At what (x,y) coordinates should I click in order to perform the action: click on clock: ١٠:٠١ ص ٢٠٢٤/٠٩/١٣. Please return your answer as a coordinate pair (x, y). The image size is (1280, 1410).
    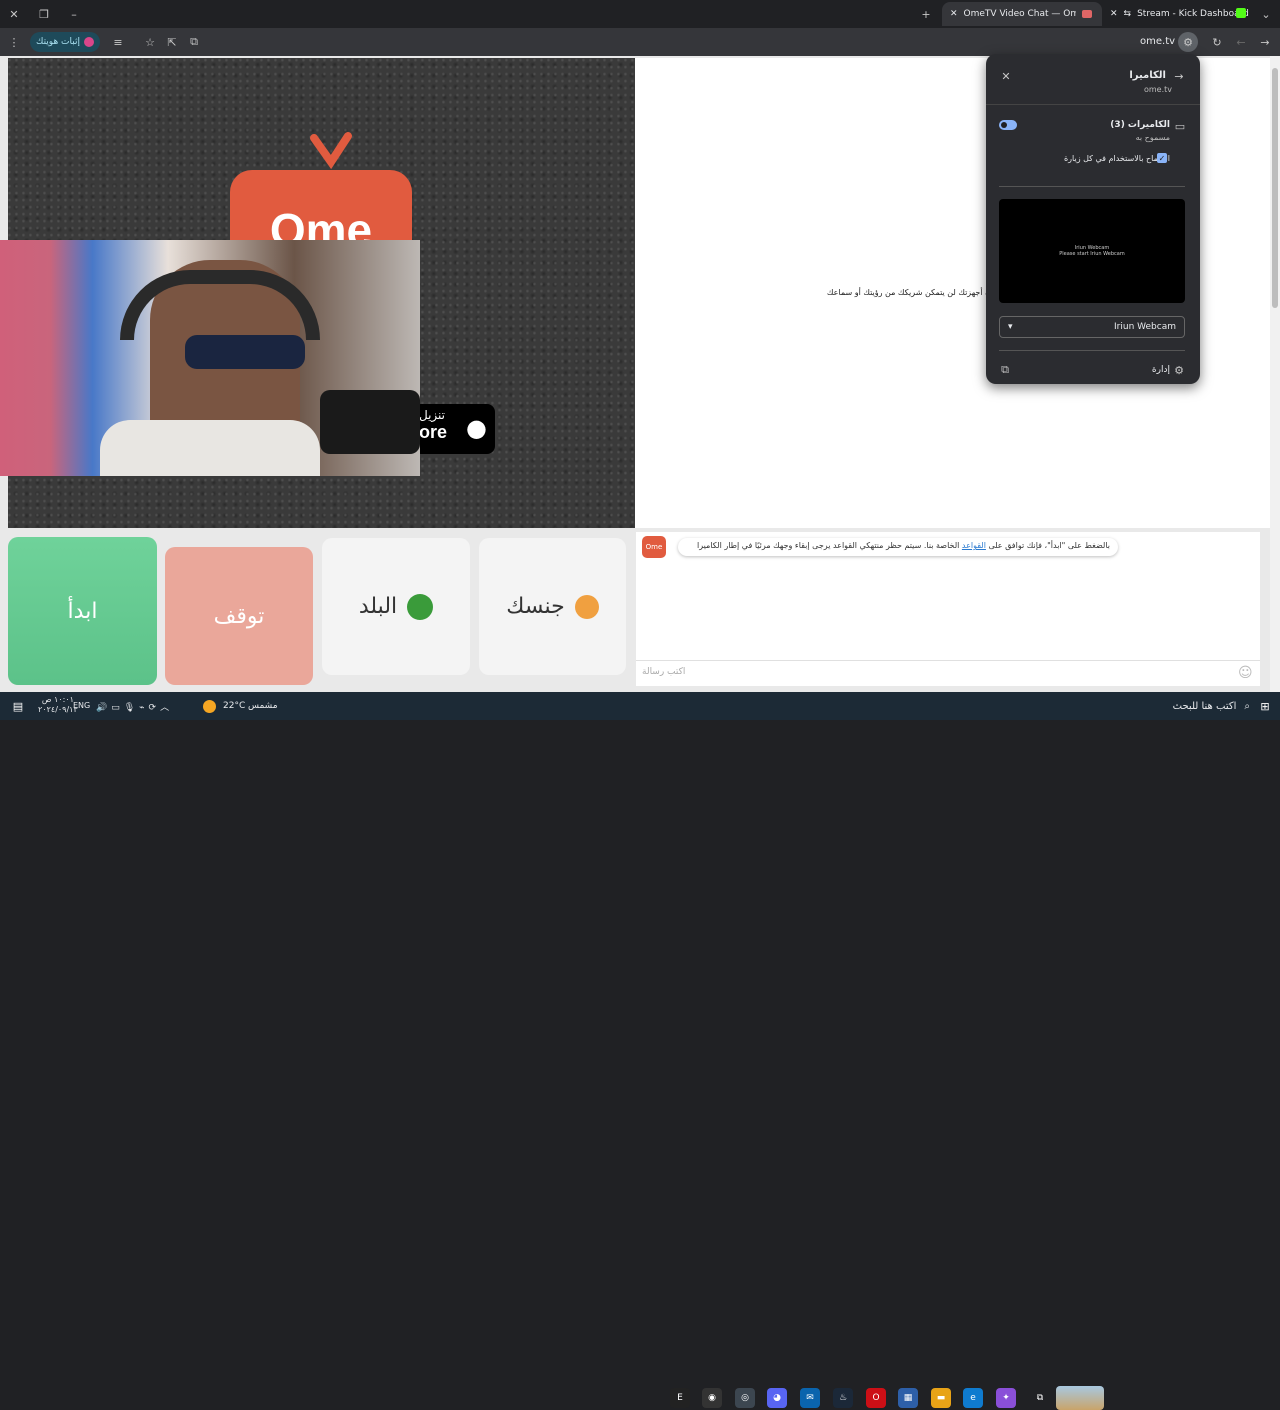
    Looking at the image, I should click on (58, 705).